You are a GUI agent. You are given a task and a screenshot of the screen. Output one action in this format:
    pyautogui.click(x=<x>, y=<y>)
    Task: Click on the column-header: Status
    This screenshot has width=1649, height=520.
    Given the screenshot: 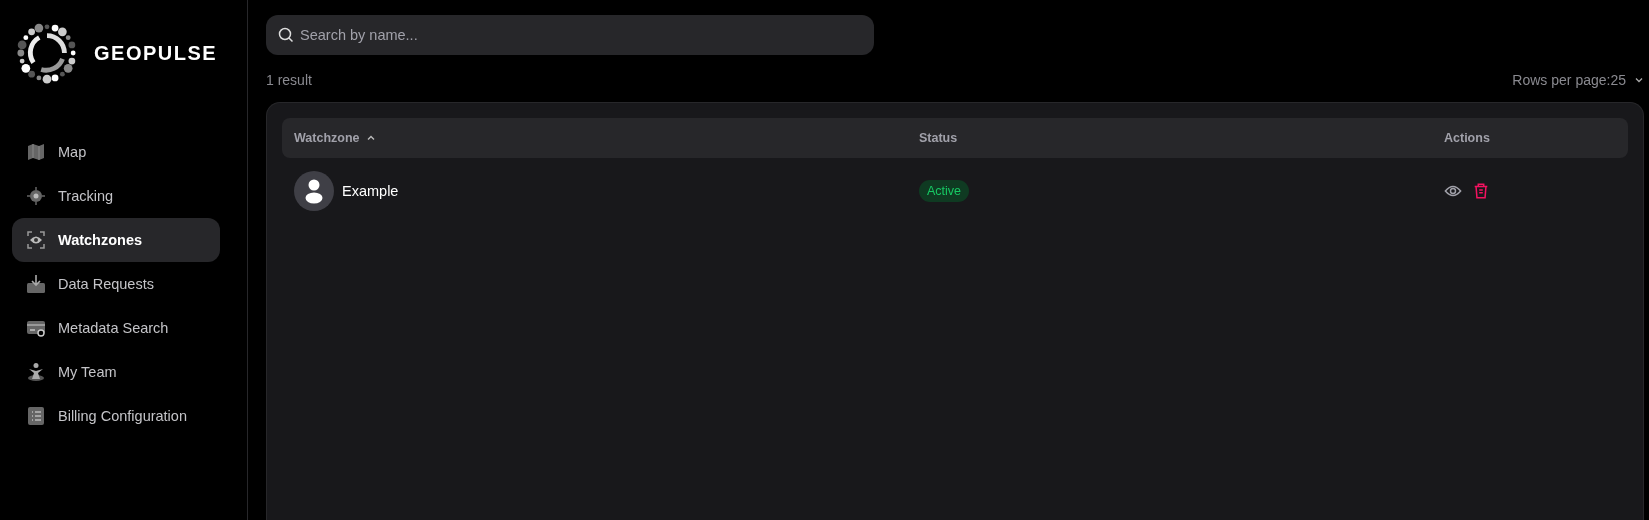 What is the action you would take?
    pyautogui.click(x=1181, y=138)
    